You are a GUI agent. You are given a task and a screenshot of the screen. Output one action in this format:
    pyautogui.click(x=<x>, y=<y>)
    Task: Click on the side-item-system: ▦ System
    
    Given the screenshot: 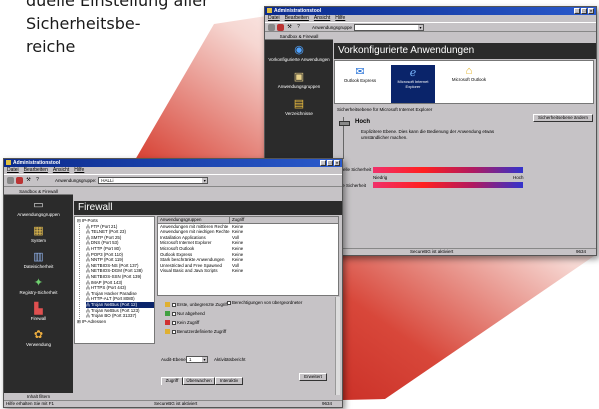 What is the action you would take?
    pyautogui.click(x=38, y=234)
    